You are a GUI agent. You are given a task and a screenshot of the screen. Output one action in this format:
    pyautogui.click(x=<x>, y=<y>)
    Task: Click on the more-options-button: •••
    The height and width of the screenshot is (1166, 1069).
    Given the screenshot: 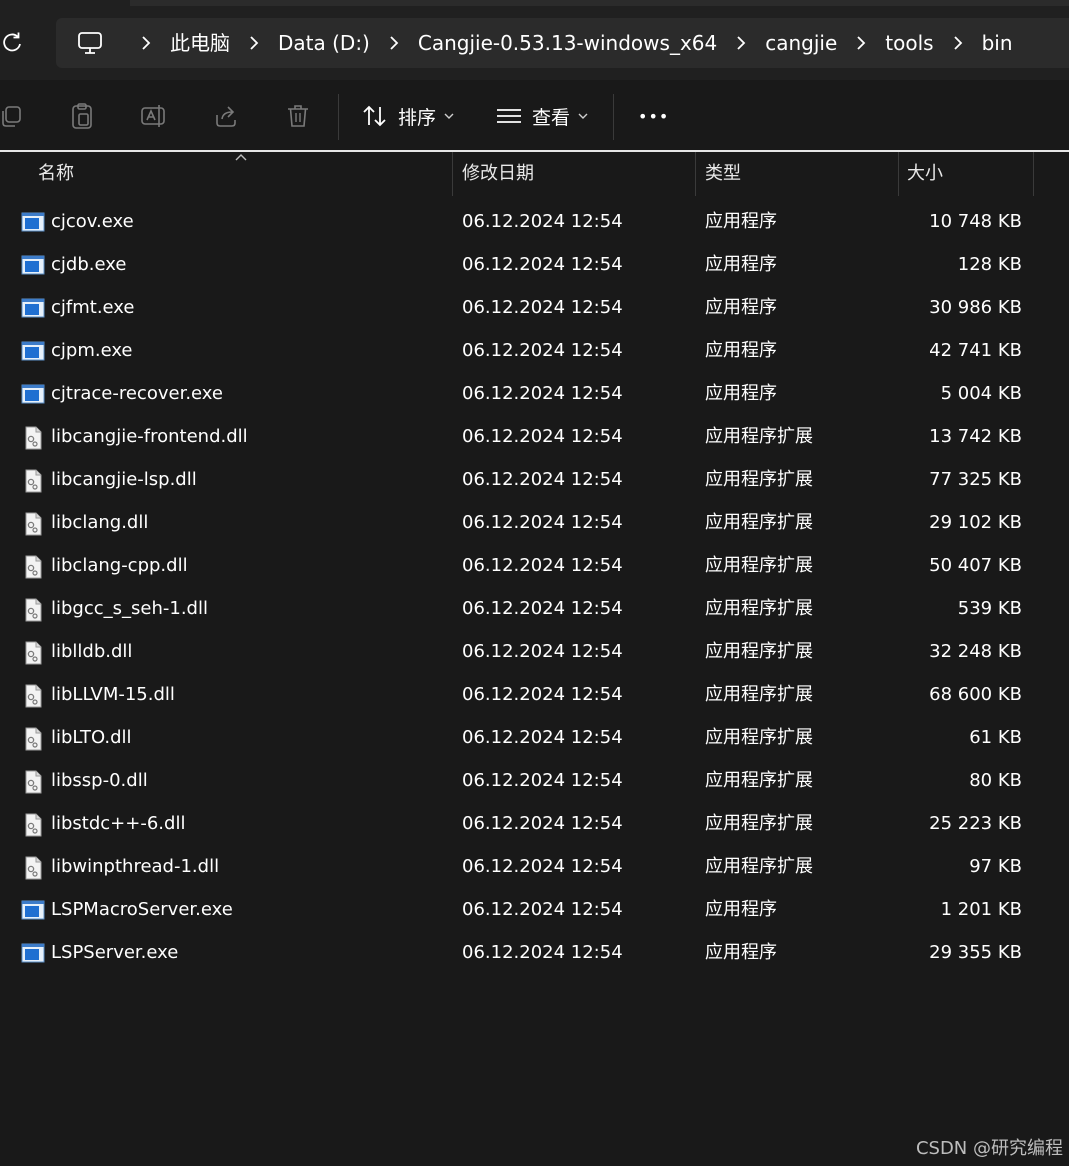 What is the action you would take?
    pyautogui.click(x=653, y=116)
    